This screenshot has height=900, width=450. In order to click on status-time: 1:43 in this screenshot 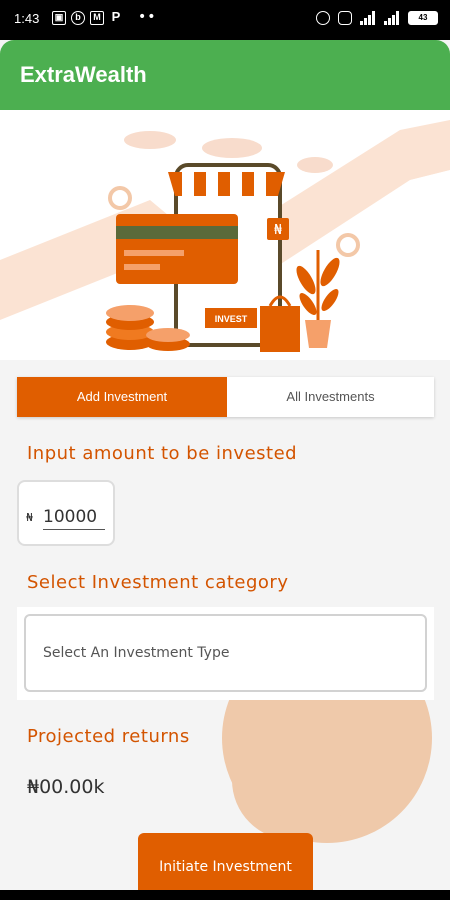, I will do `click(27, 18)`.